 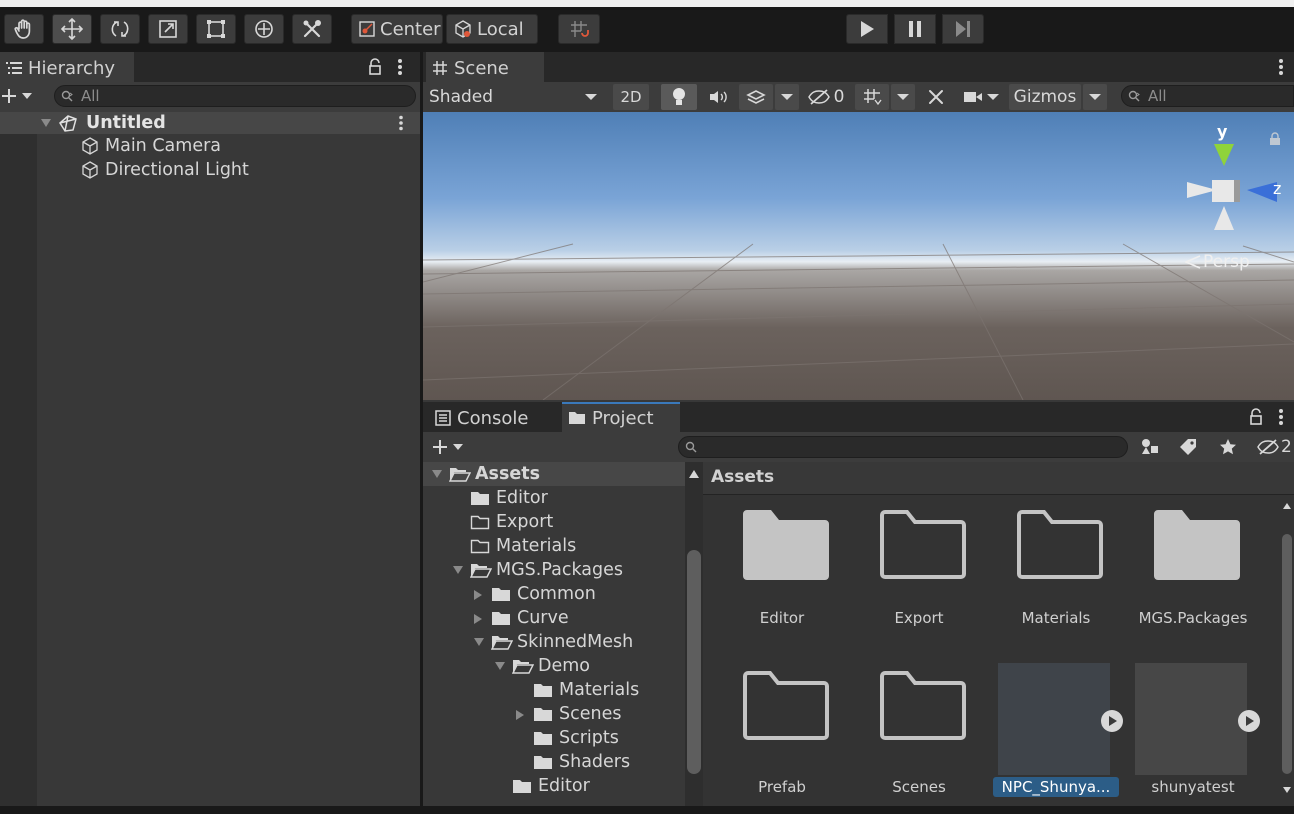 I want to click on local-space-icon, so click(x=463, y=29).